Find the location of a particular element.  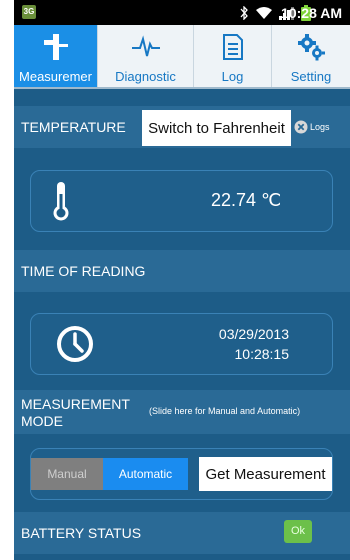

logs-toggle: Logs is located at coordinates (312, 127).